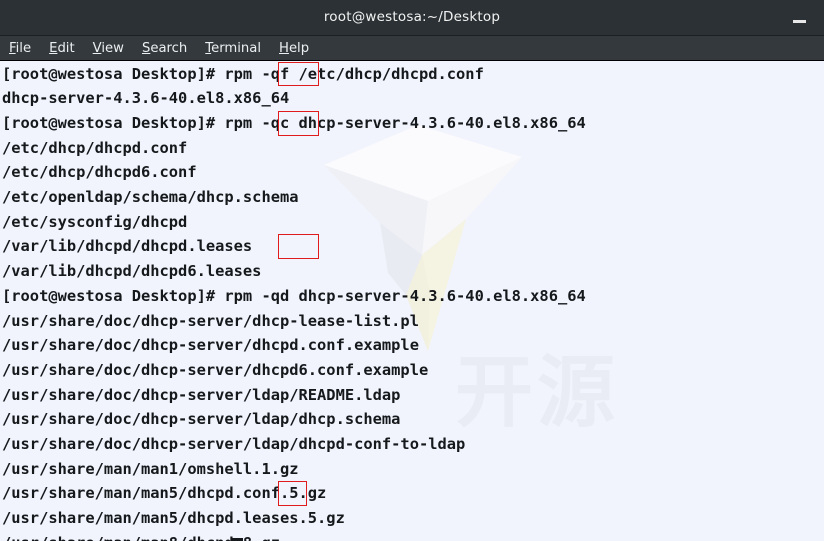 The width and height of the screenshot is (824, 541). Describe the element at coordinates (799, 21) in the screenshot. I see `minimize-icon` at that location.